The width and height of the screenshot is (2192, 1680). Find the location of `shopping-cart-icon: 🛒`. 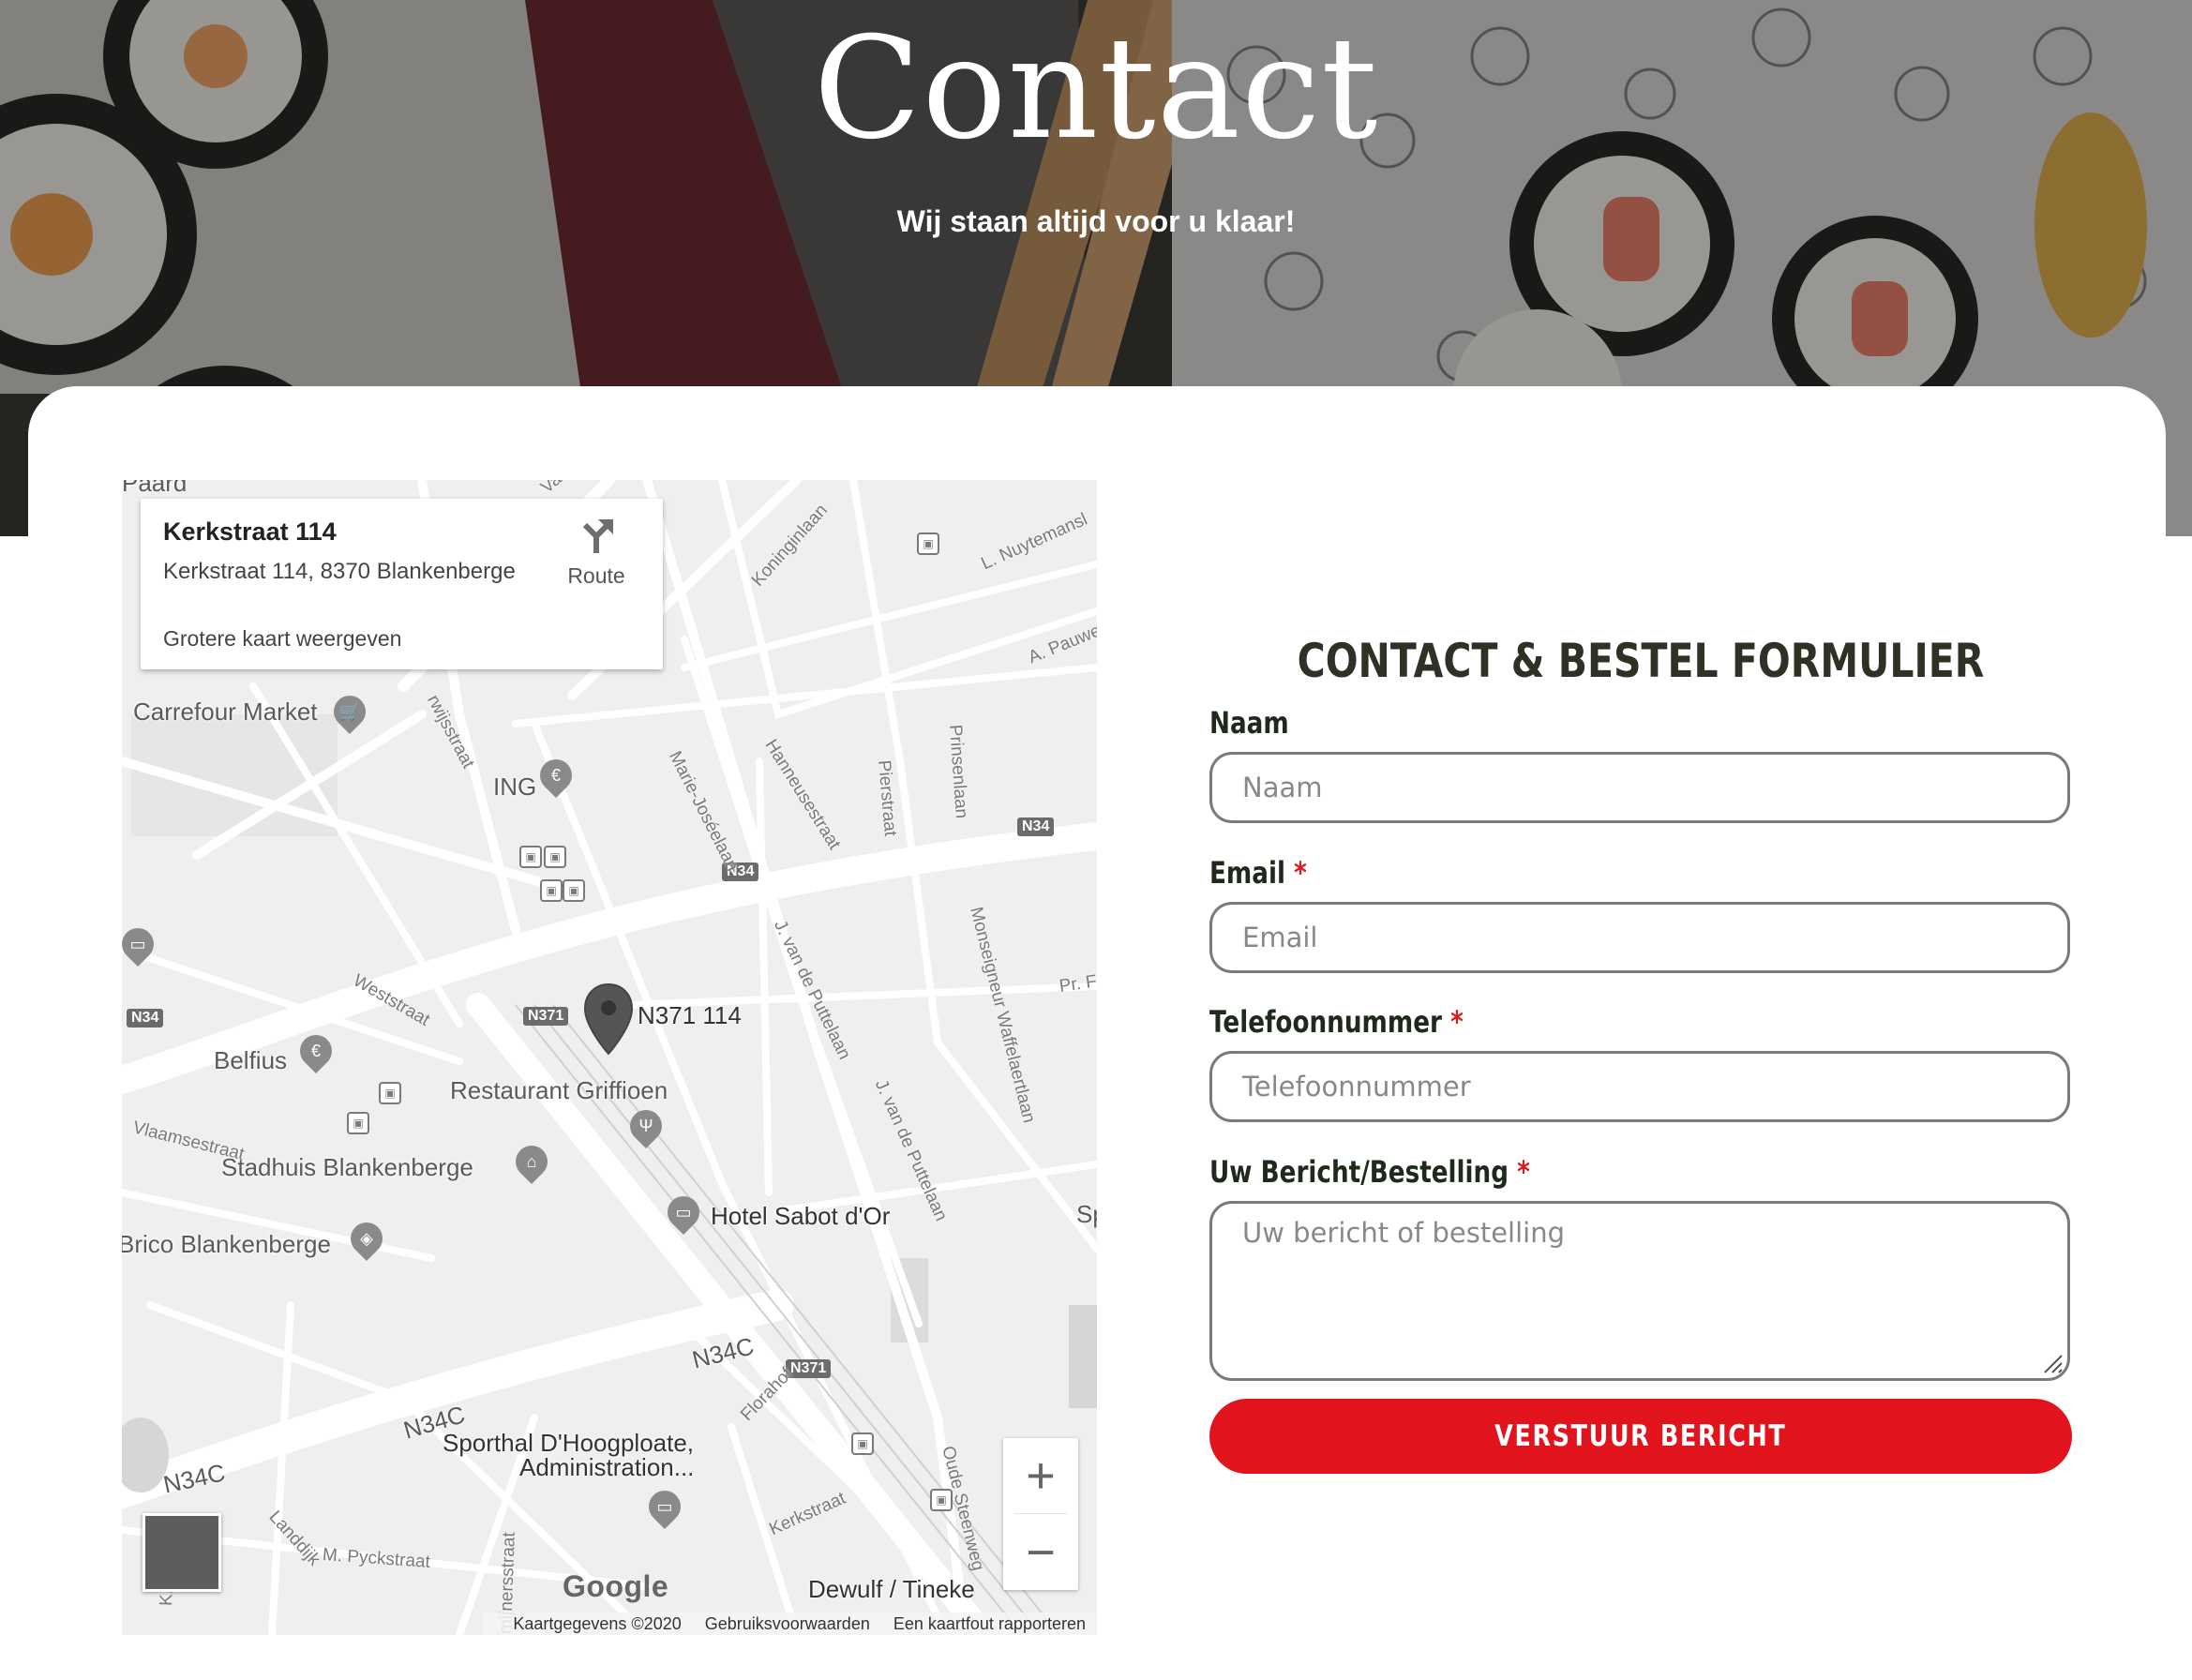

shopping-cart-icon: 🛒 is located at coordinates (350, 711).